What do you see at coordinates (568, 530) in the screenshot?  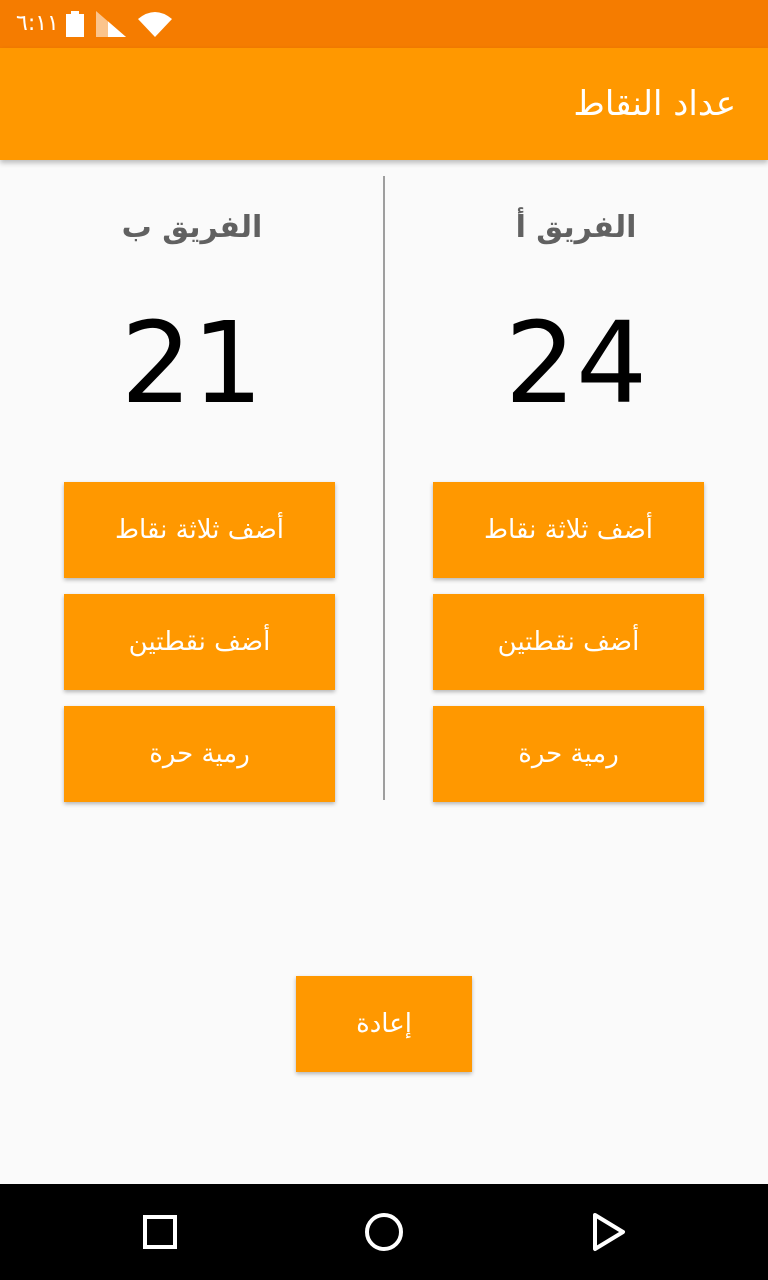 I see `team-a-add-three-button: أضف ثلاثة نقاط` at bounding box center [568, 530].